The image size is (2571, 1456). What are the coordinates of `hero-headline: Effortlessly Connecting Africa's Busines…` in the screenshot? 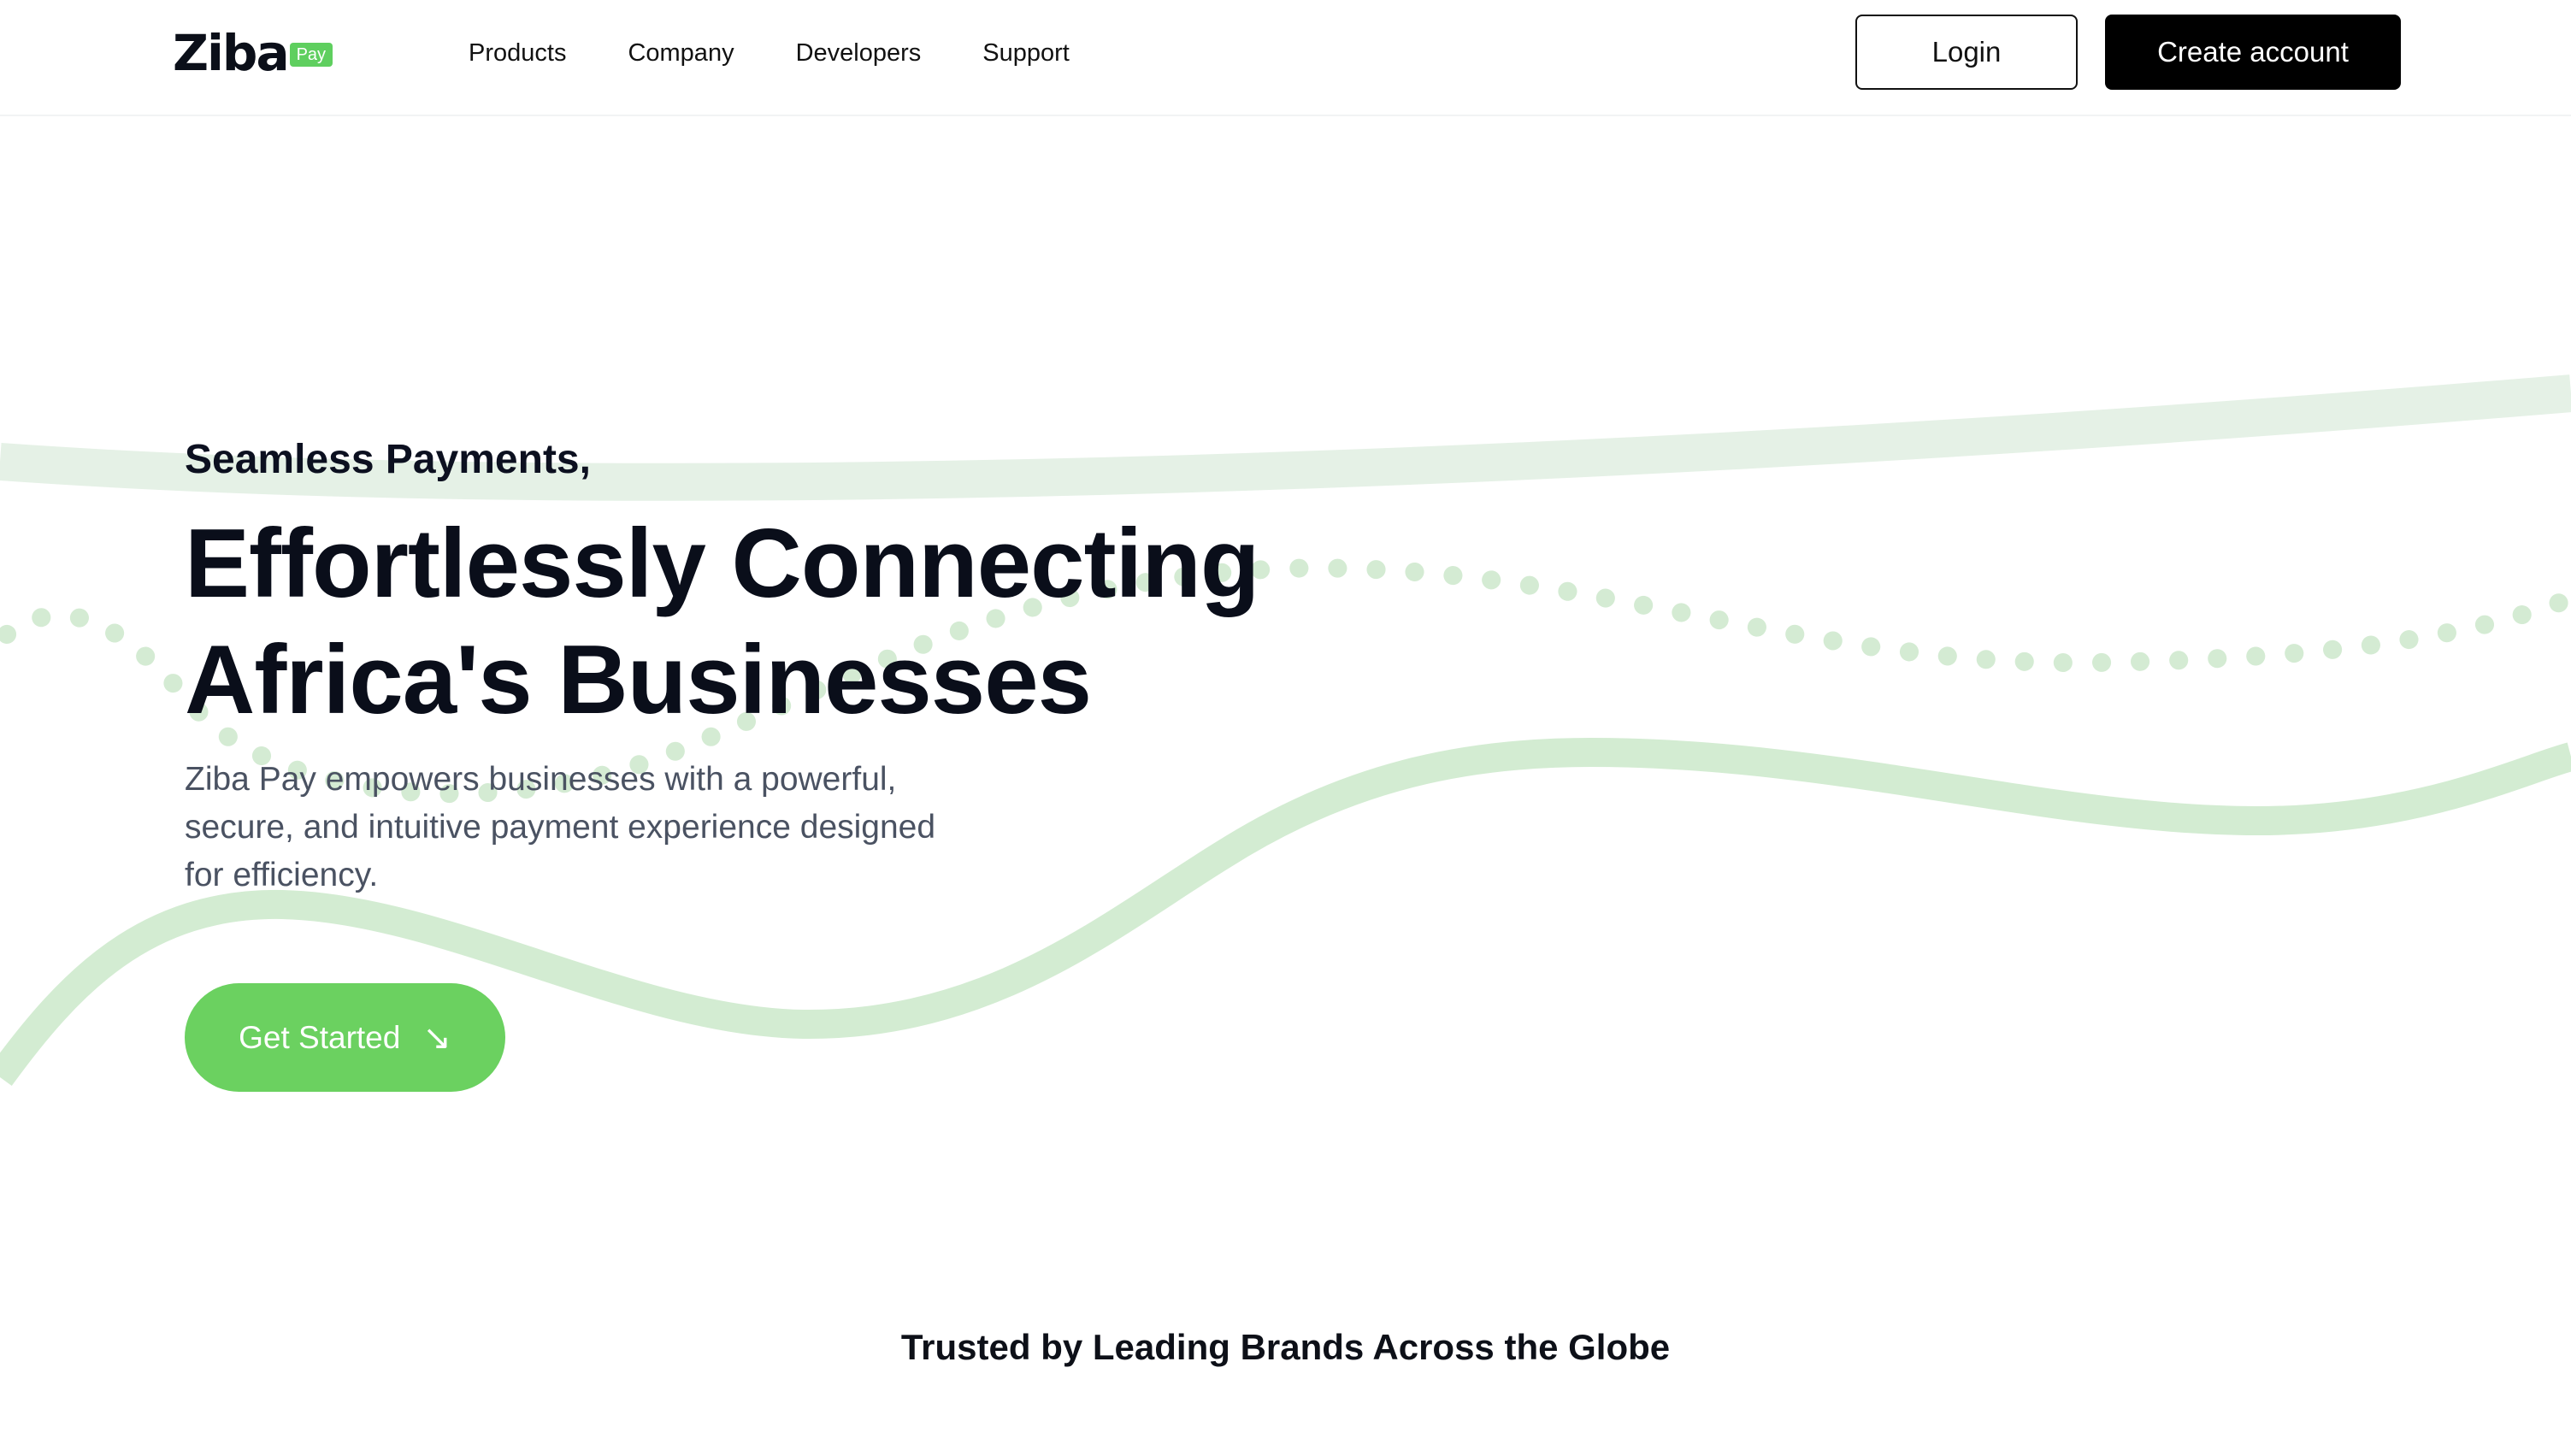 It's located at (722, 622).